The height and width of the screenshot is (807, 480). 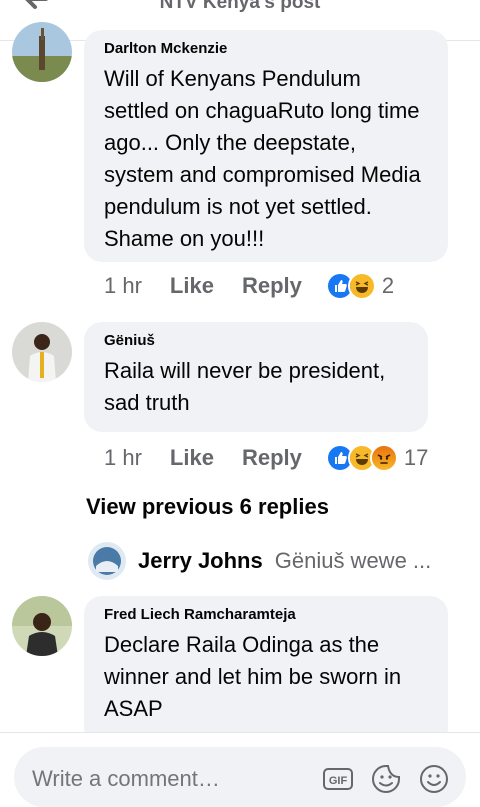 I want to click on gif-label: GIF, so click(x=338, y=781).